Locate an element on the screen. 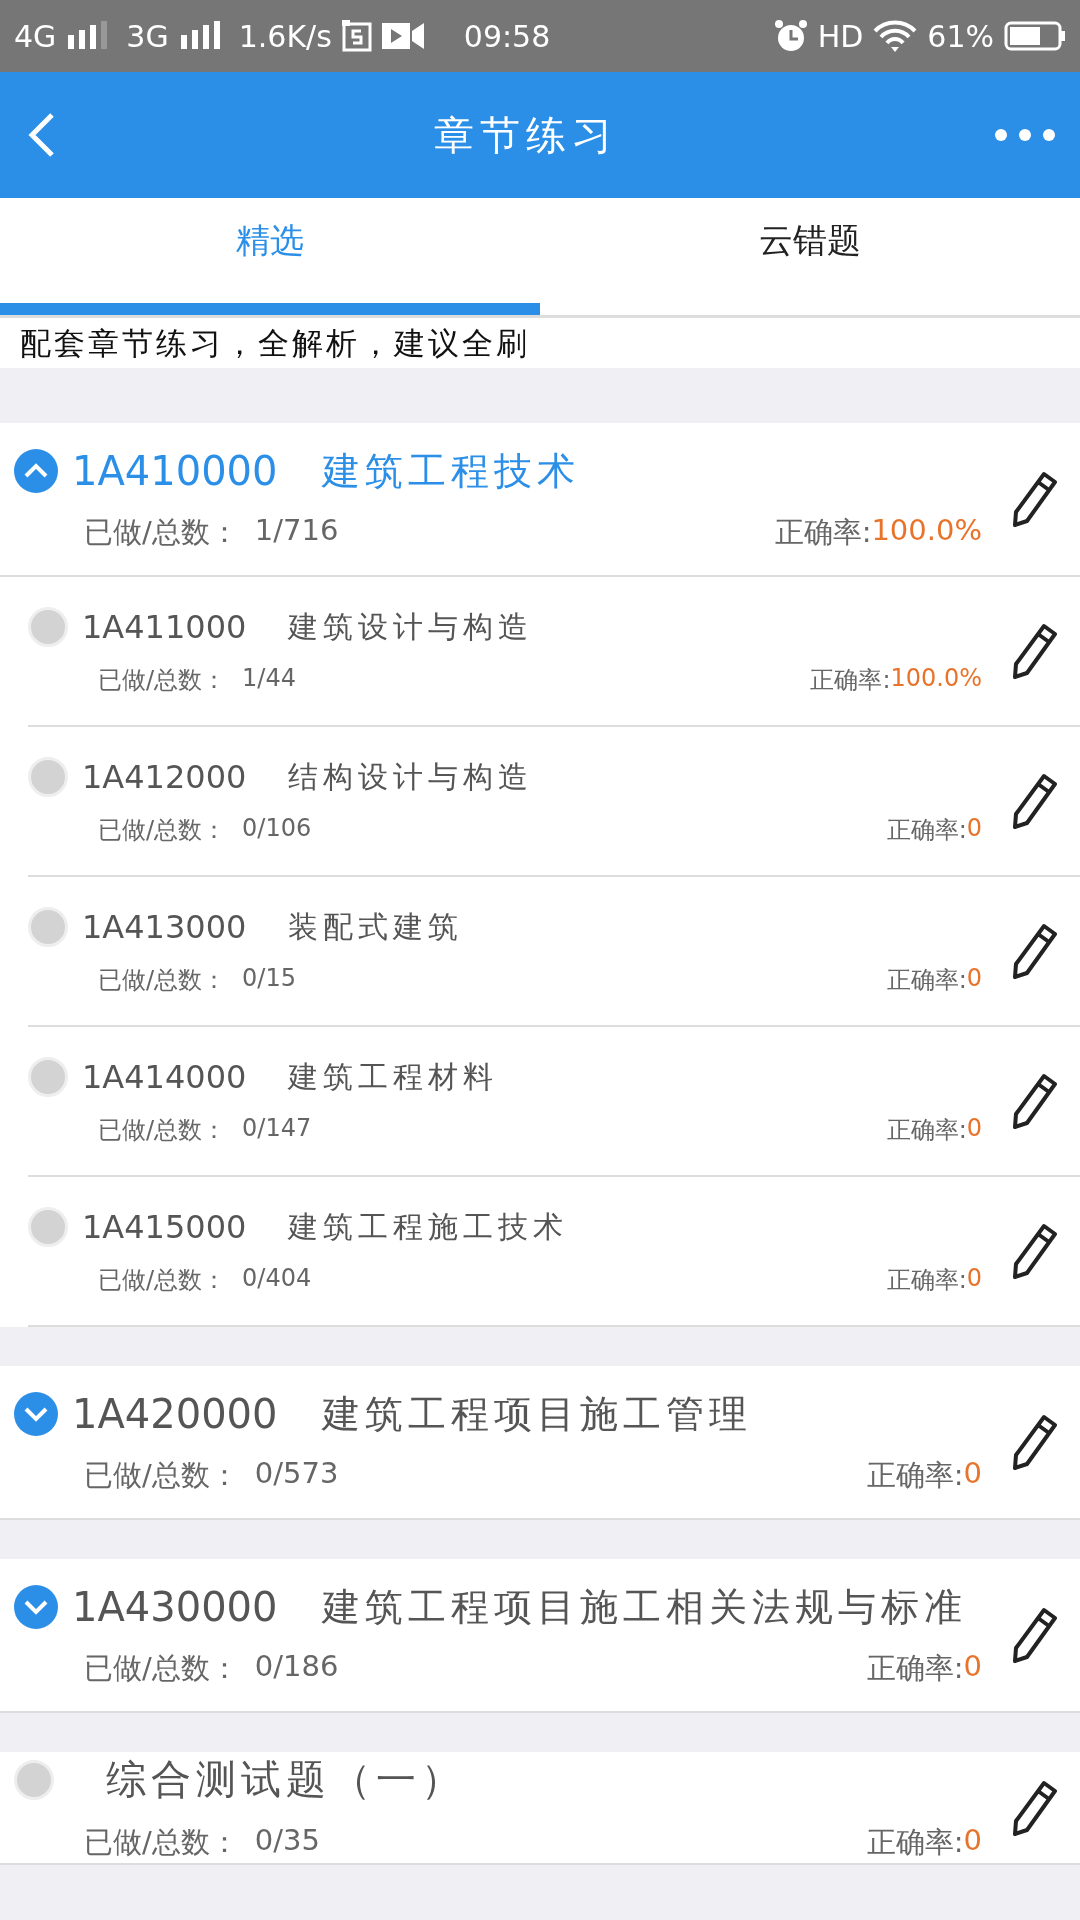  signal-icon is located at coordinates (200, 36).